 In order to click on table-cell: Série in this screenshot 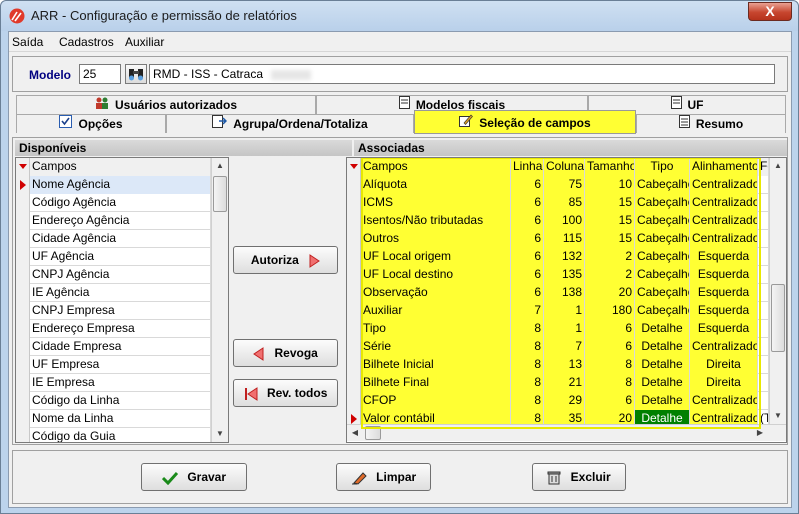, I will do `click(436, 347)`.